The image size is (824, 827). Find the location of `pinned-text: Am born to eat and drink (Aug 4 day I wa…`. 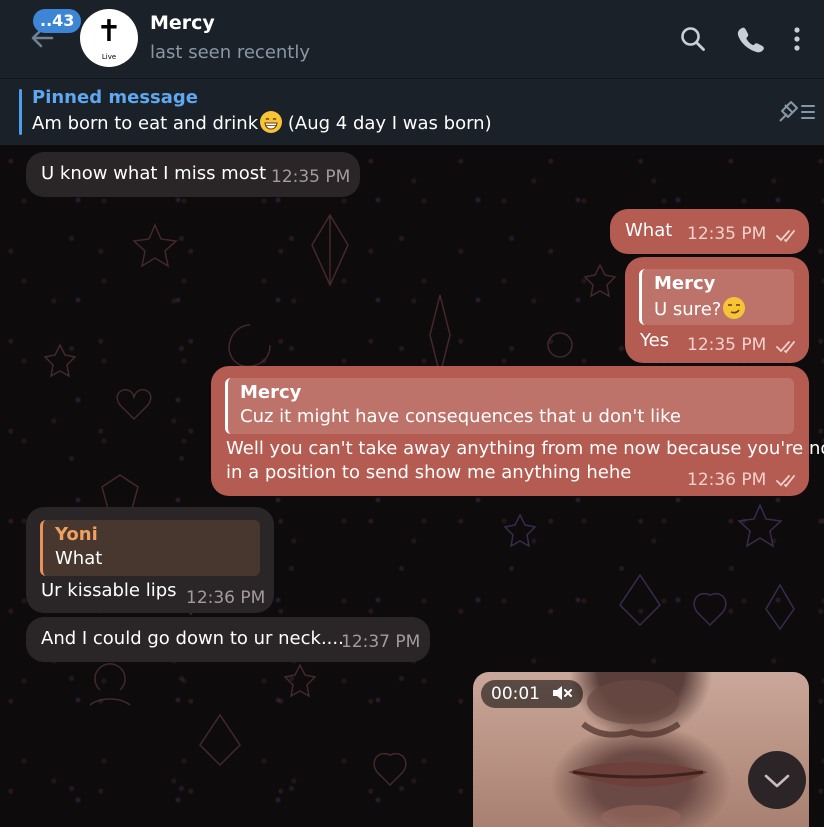

pinned-text: Am born to eat and drink (Aug 4 day I wa… is located at coordinates (262, 122).